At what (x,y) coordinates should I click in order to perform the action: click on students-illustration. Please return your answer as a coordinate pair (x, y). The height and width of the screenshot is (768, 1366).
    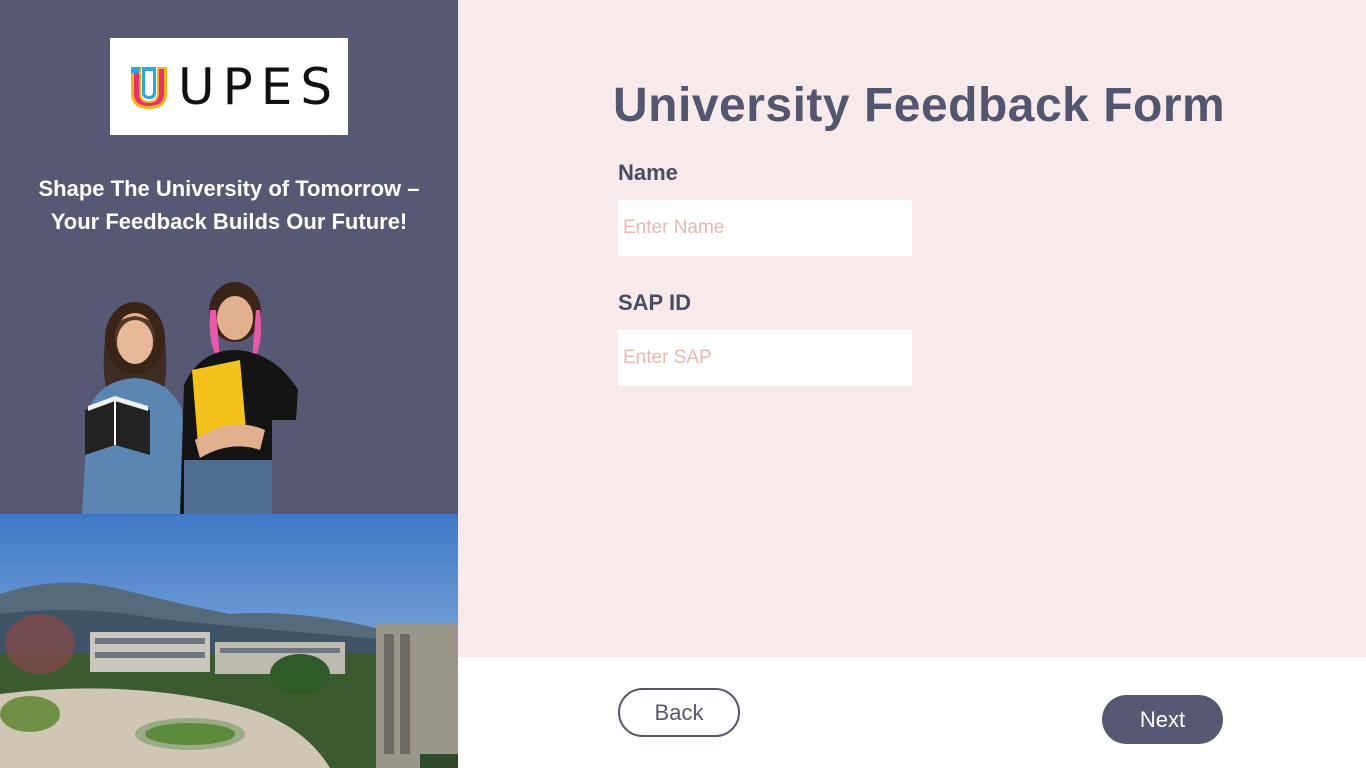
    Looking at the image, I should click on (190, 398).